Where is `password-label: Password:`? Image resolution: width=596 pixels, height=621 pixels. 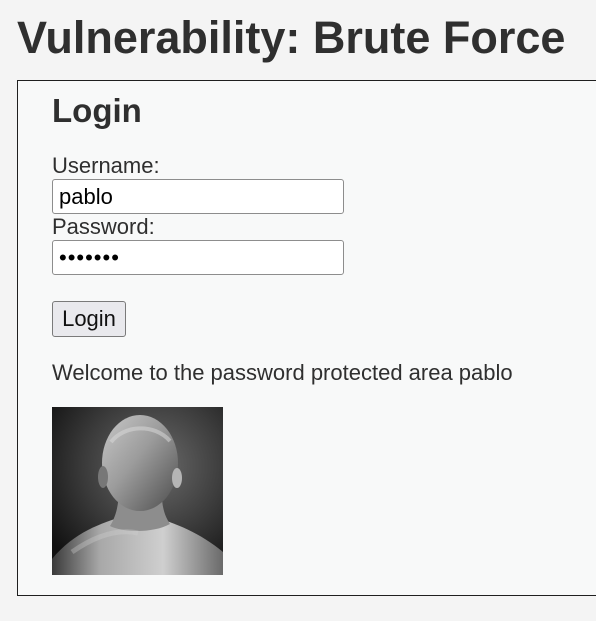
password-label: Password: is located at coordinates (103, 226).